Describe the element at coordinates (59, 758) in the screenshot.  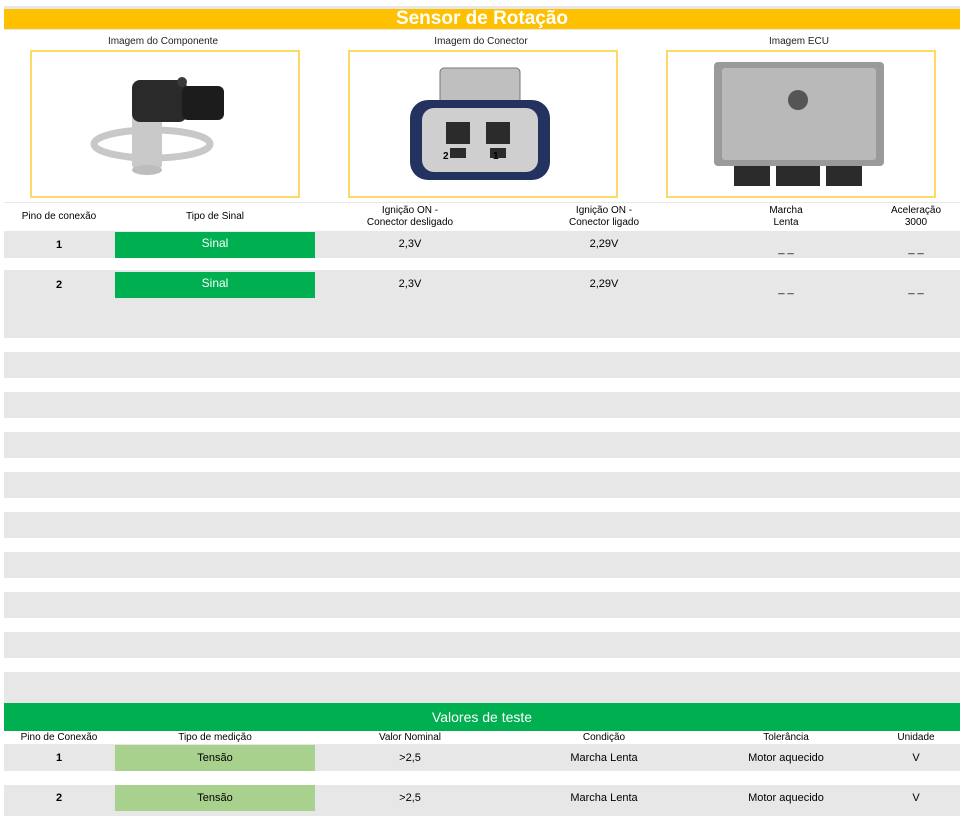
I see `tv-row1-pin: 1` at that location.